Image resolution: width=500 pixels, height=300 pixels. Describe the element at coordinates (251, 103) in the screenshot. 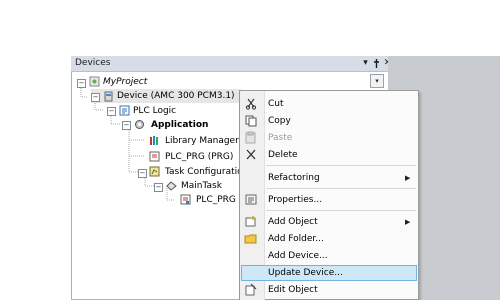

I see `scissors-icon` at that location.